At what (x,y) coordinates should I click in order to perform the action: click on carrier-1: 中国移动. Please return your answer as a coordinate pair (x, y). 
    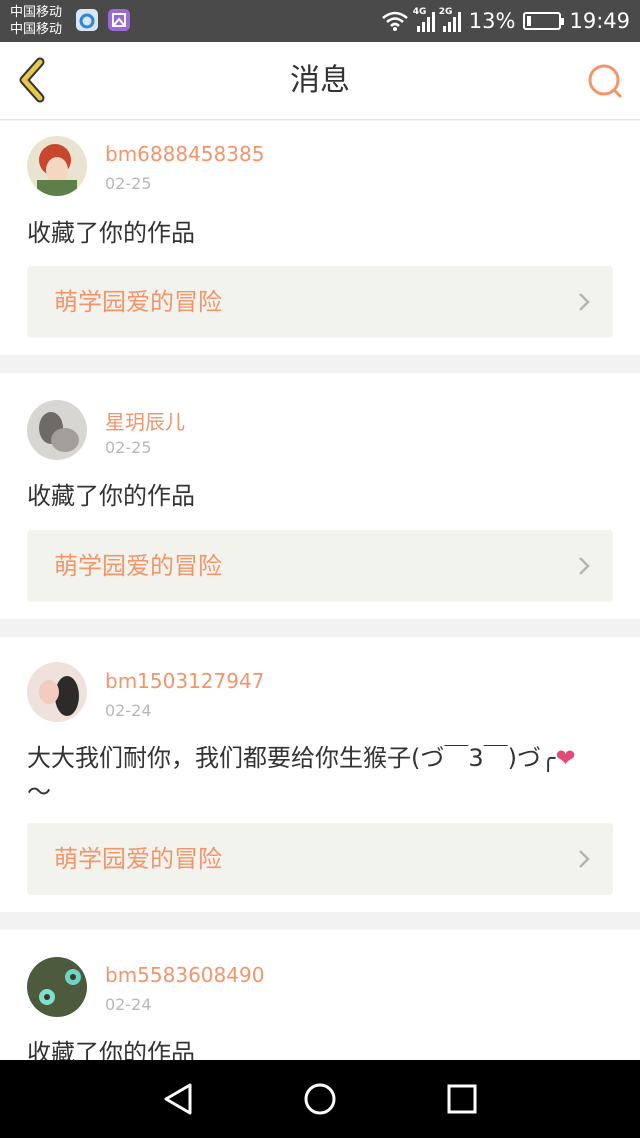
    Looking at the image, I should click on (36, 12).